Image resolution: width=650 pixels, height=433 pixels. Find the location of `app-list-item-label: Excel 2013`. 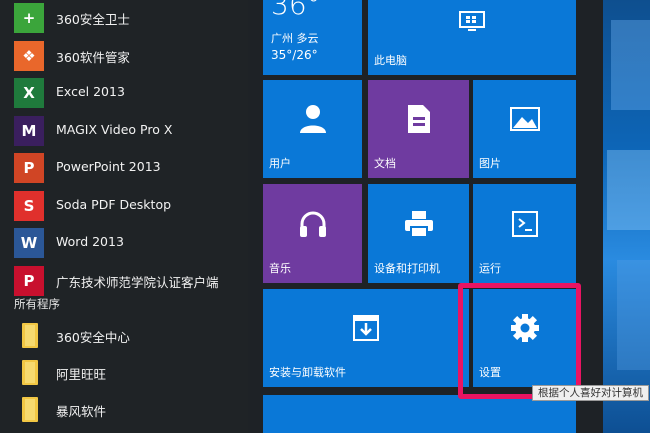

app-list-item-label: Excel 2013 is located at coordinates (90, 91).